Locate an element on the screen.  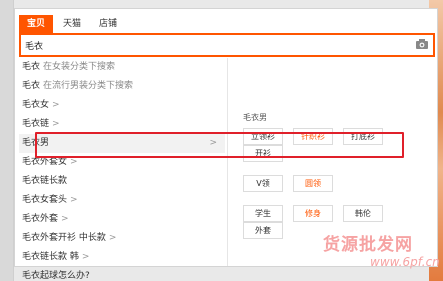
tab-tmall: 天猫 is located at coordinates (72, 24).